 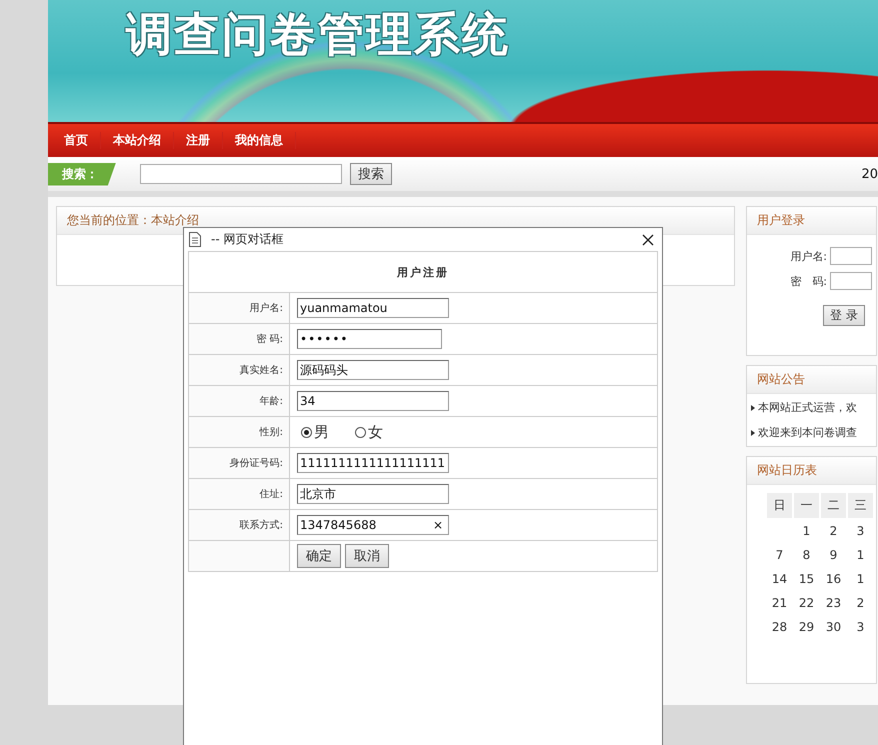 I want to click on field-label: 身份证号码:, so click(x=256, y=463).